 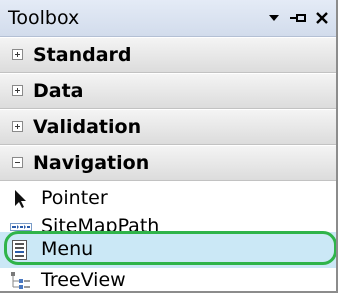 I want to click on treeview-icon, so click(x=20, y=280).